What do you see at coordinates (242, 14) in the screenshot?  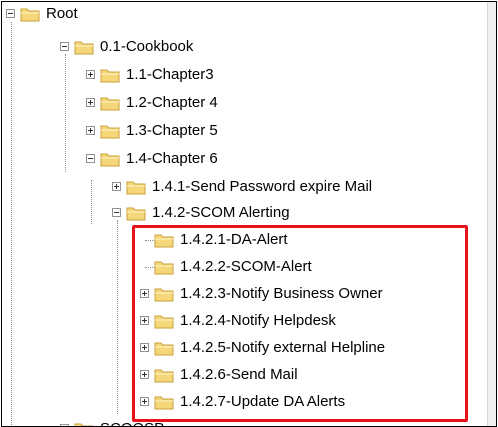 I see `tree-node: Root` at bounding box center [242, 14].